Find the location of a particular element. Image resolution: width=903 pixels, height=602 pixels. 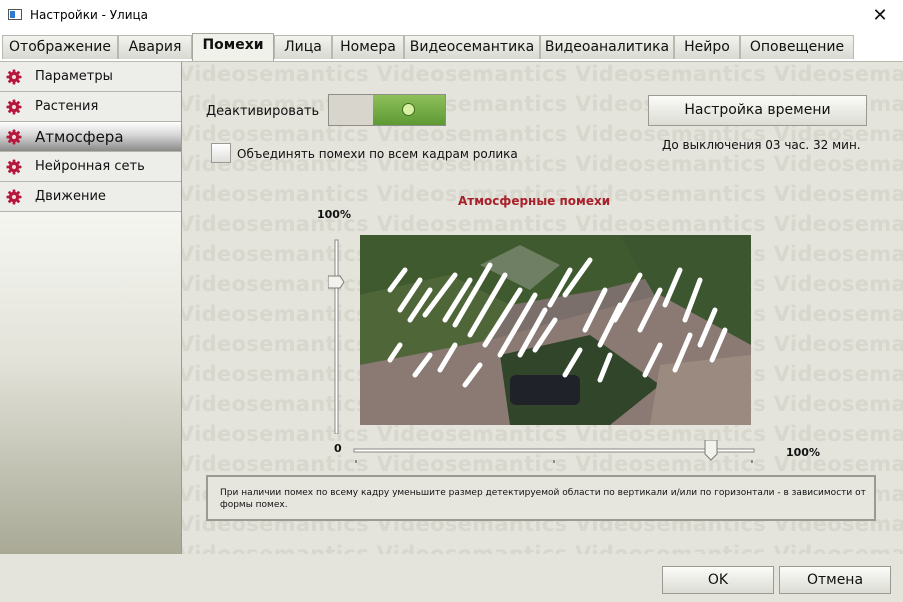

sidebar-item-plants: Растения is located at coordinates (90, 107).